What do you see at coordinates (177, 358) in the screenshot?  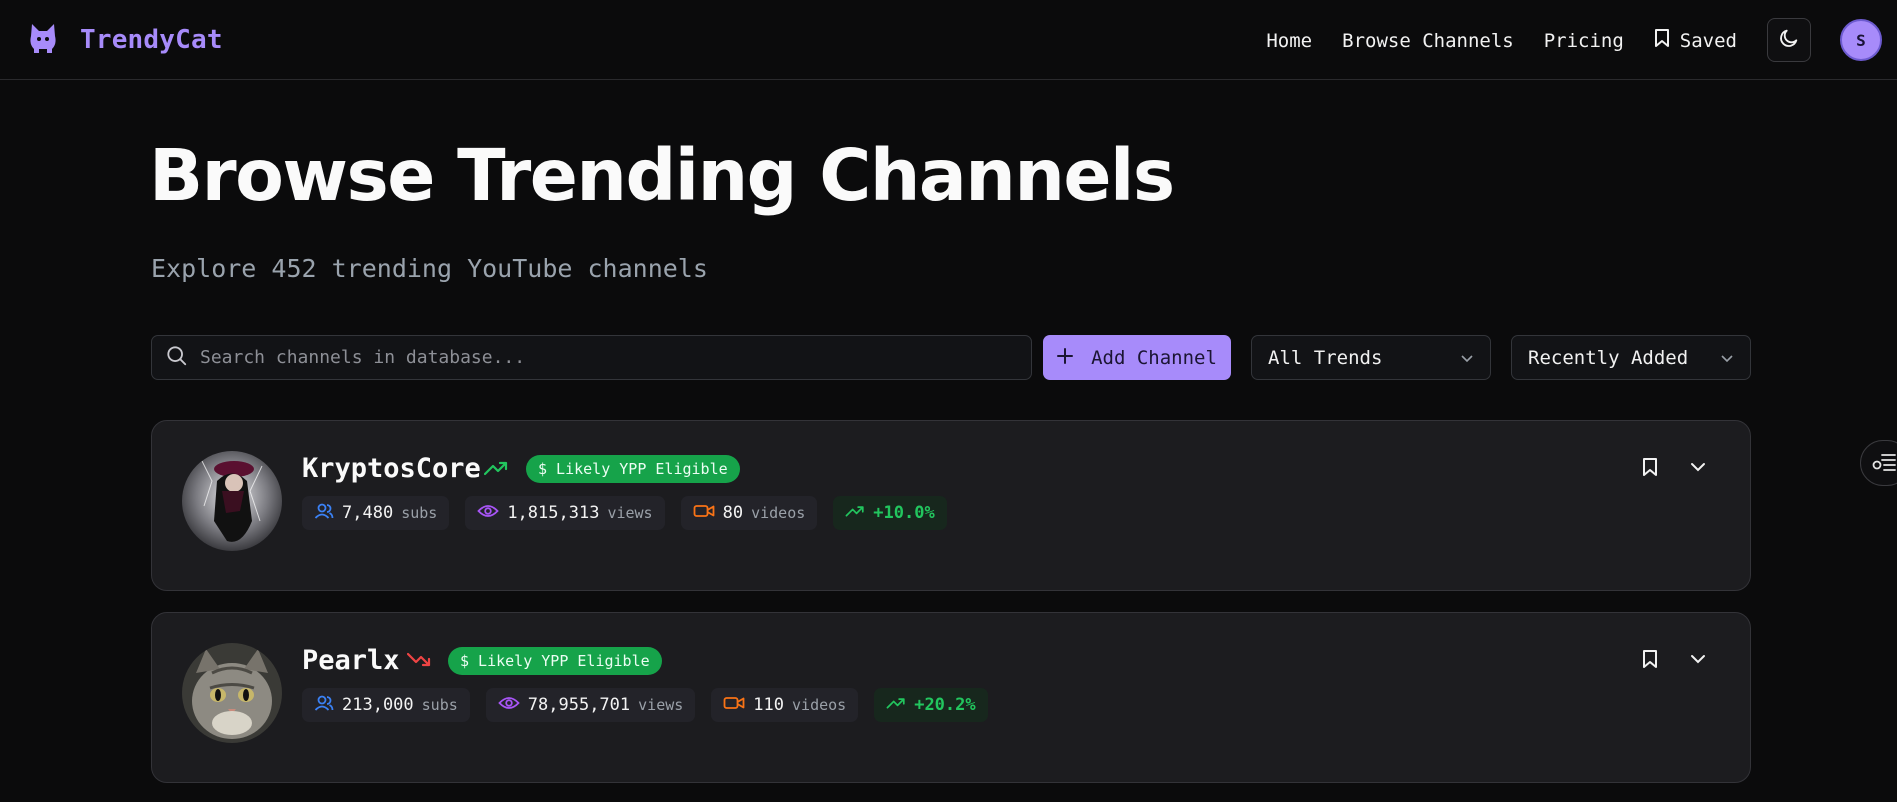 I see `search-icon` at bounding box center [177, 358].